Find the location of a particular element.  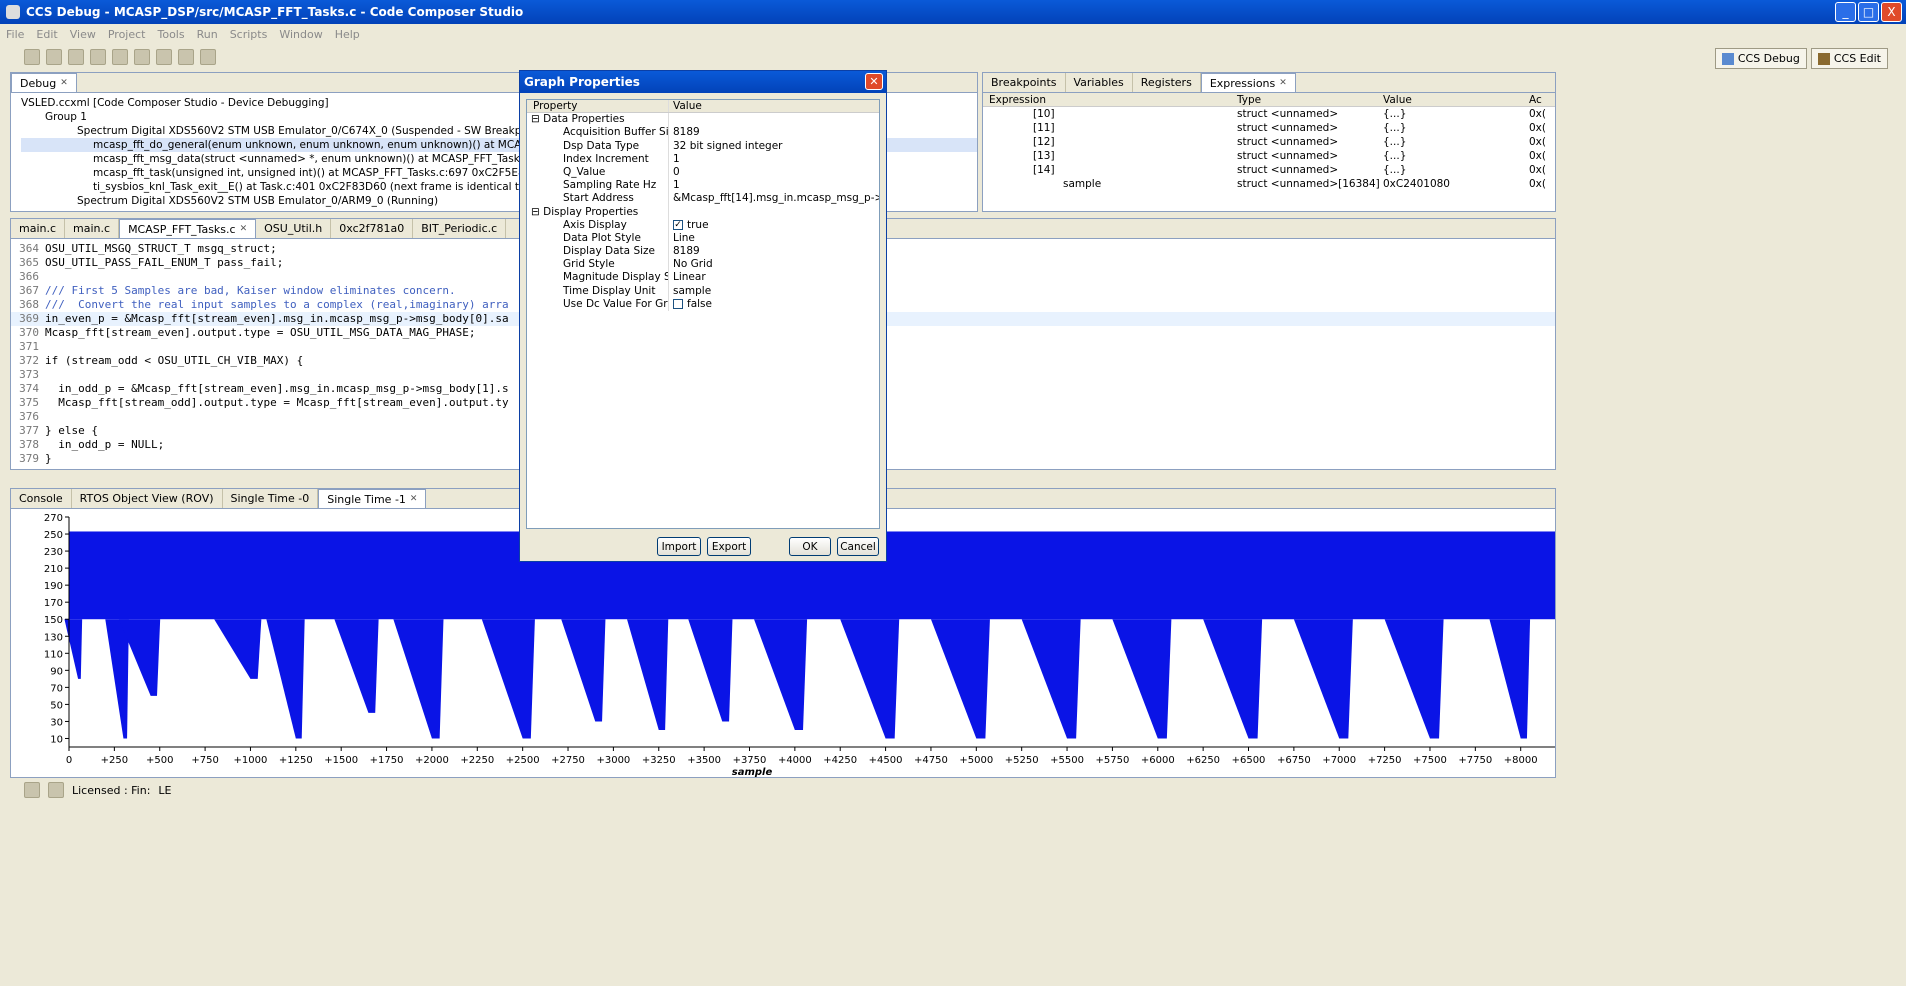

property-row: Sampling Rate Hz 1 is located at coordinates (703, 186).